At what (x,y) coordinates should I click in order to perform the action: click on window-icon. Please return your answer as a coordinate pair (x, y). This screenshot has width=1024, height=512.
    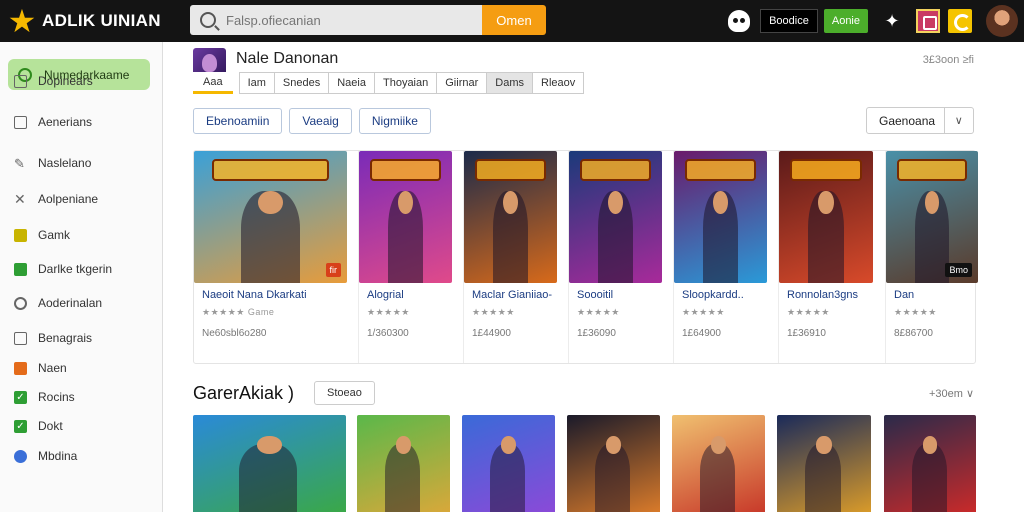
    Looking at the image, I should click on (20, 81).